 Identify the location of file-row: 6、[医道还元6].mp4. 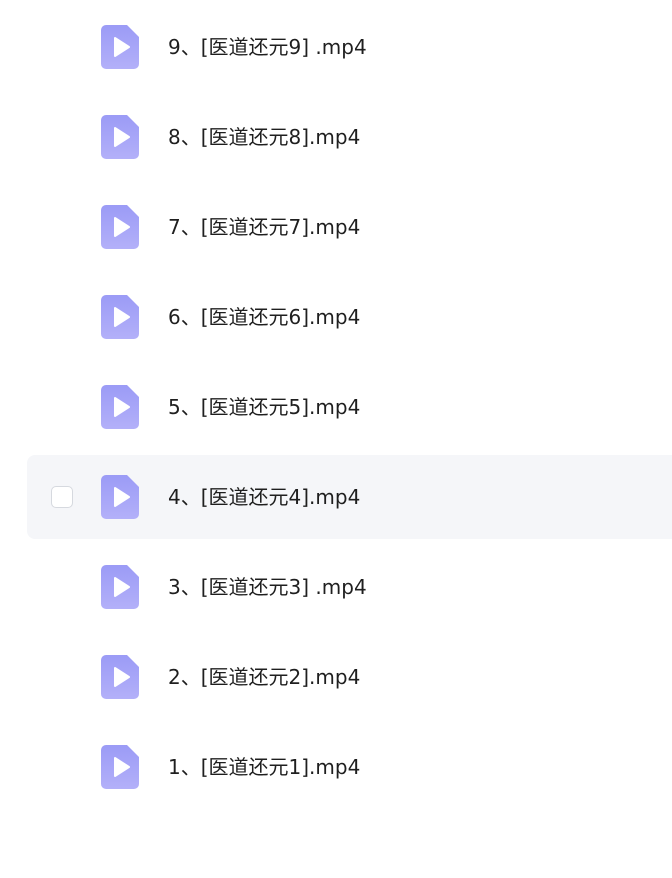
(349, 317).